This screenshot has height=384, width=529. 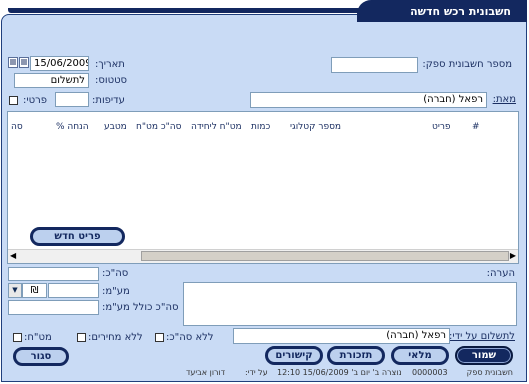 I want to click on grid-col-quantity: כמות, so click(x=261, y=127).